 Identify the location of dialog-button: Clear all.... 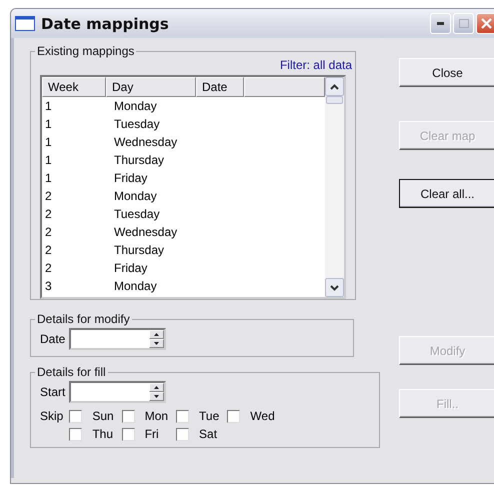
(446, 193).